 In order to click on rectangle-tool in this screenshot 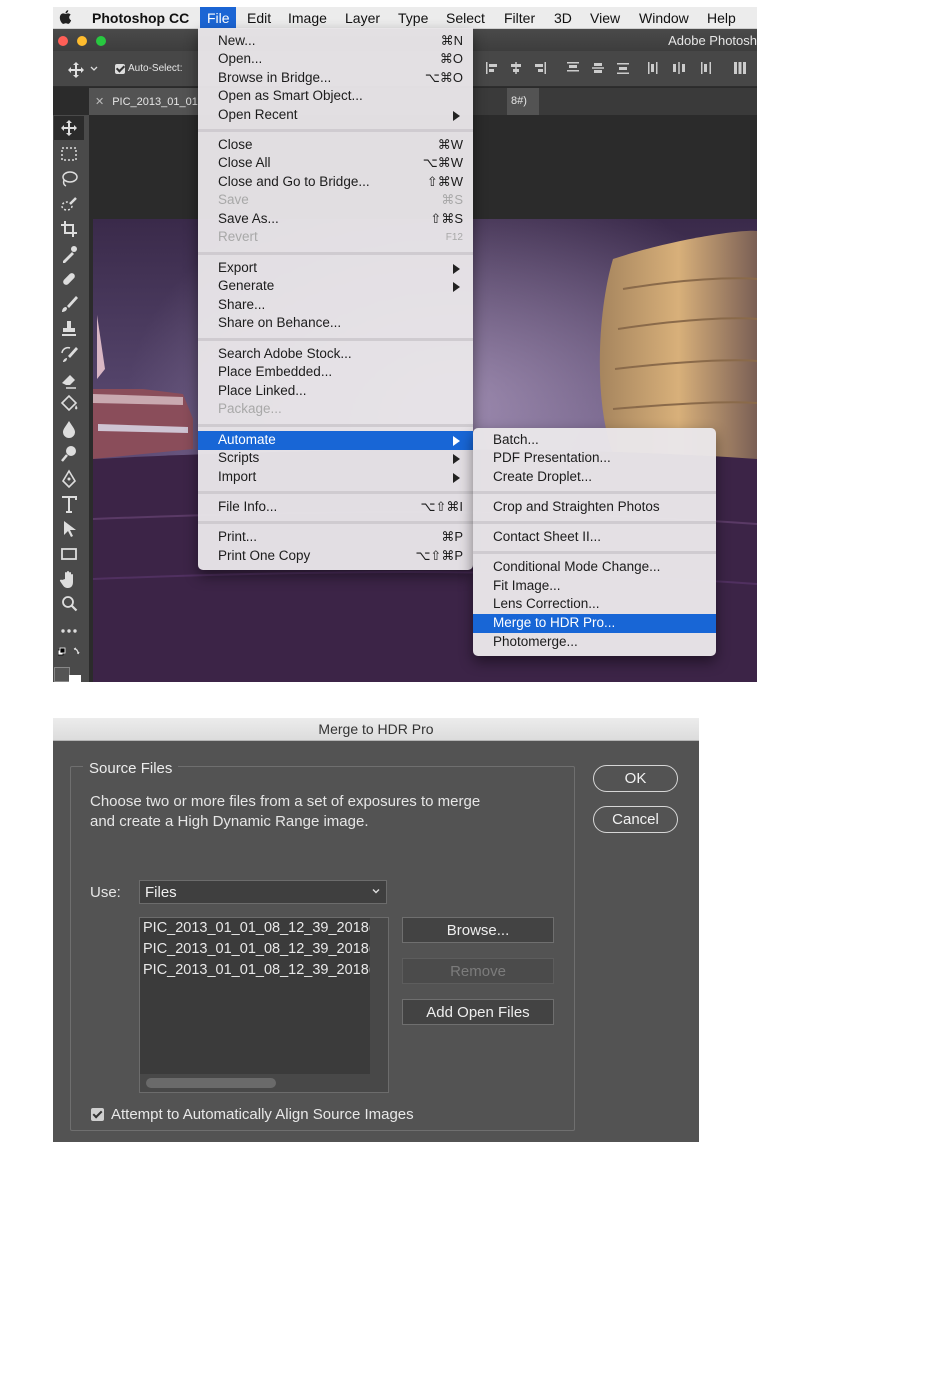, I will do `click(69, 554)`.